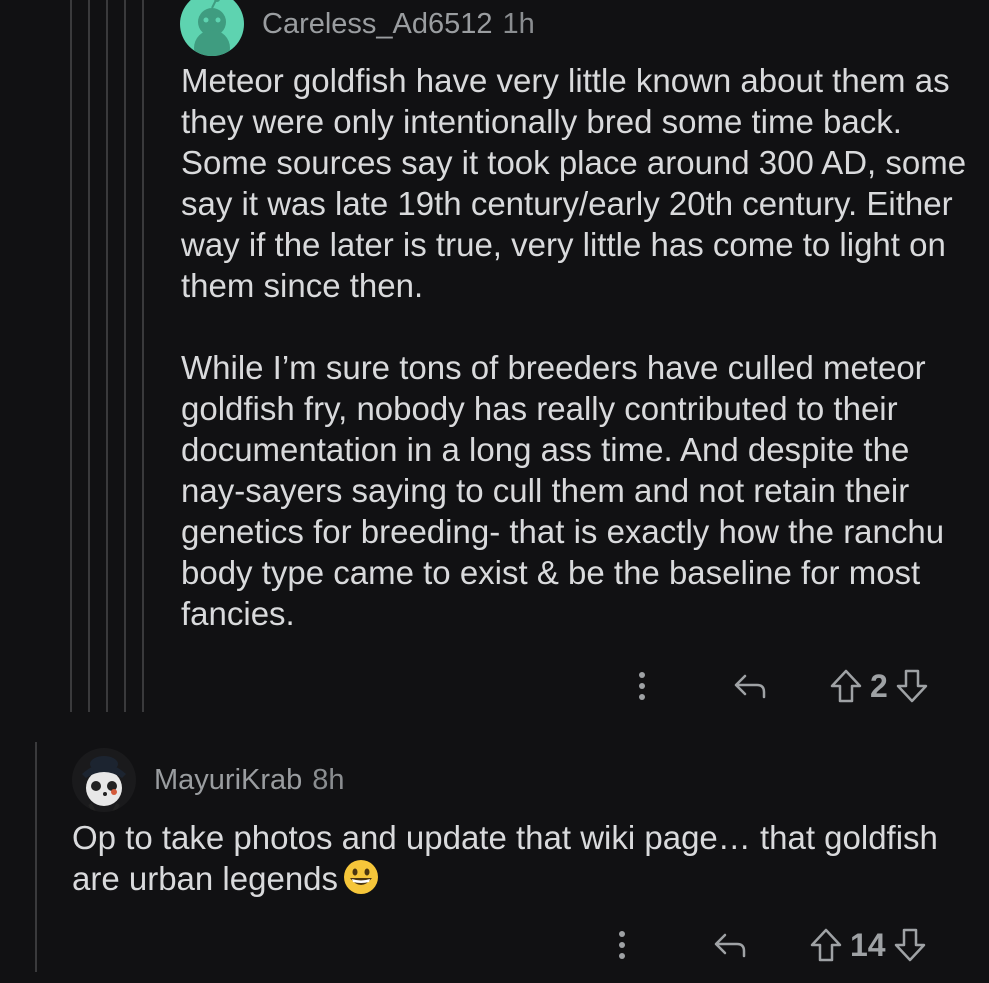 This screenshot has height=983, width=989. I want to click on comment-username: MayuriKrab, so click(228, 780).